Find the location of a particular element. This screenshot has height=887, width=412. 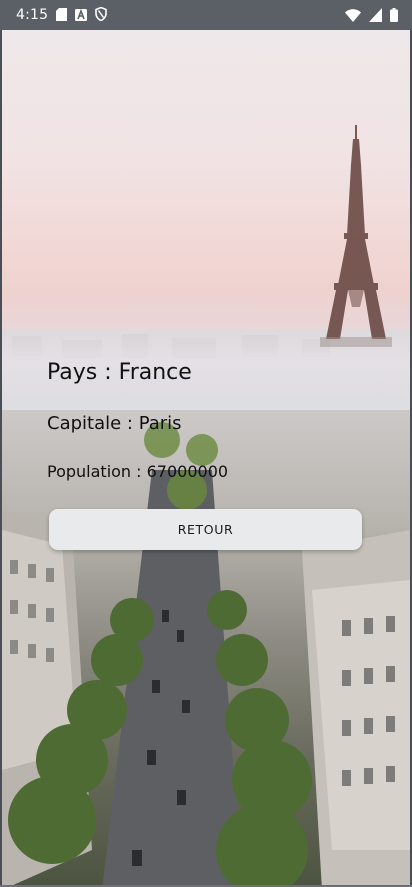

status-bar: 4:15 is located at coordinates (206, 15).